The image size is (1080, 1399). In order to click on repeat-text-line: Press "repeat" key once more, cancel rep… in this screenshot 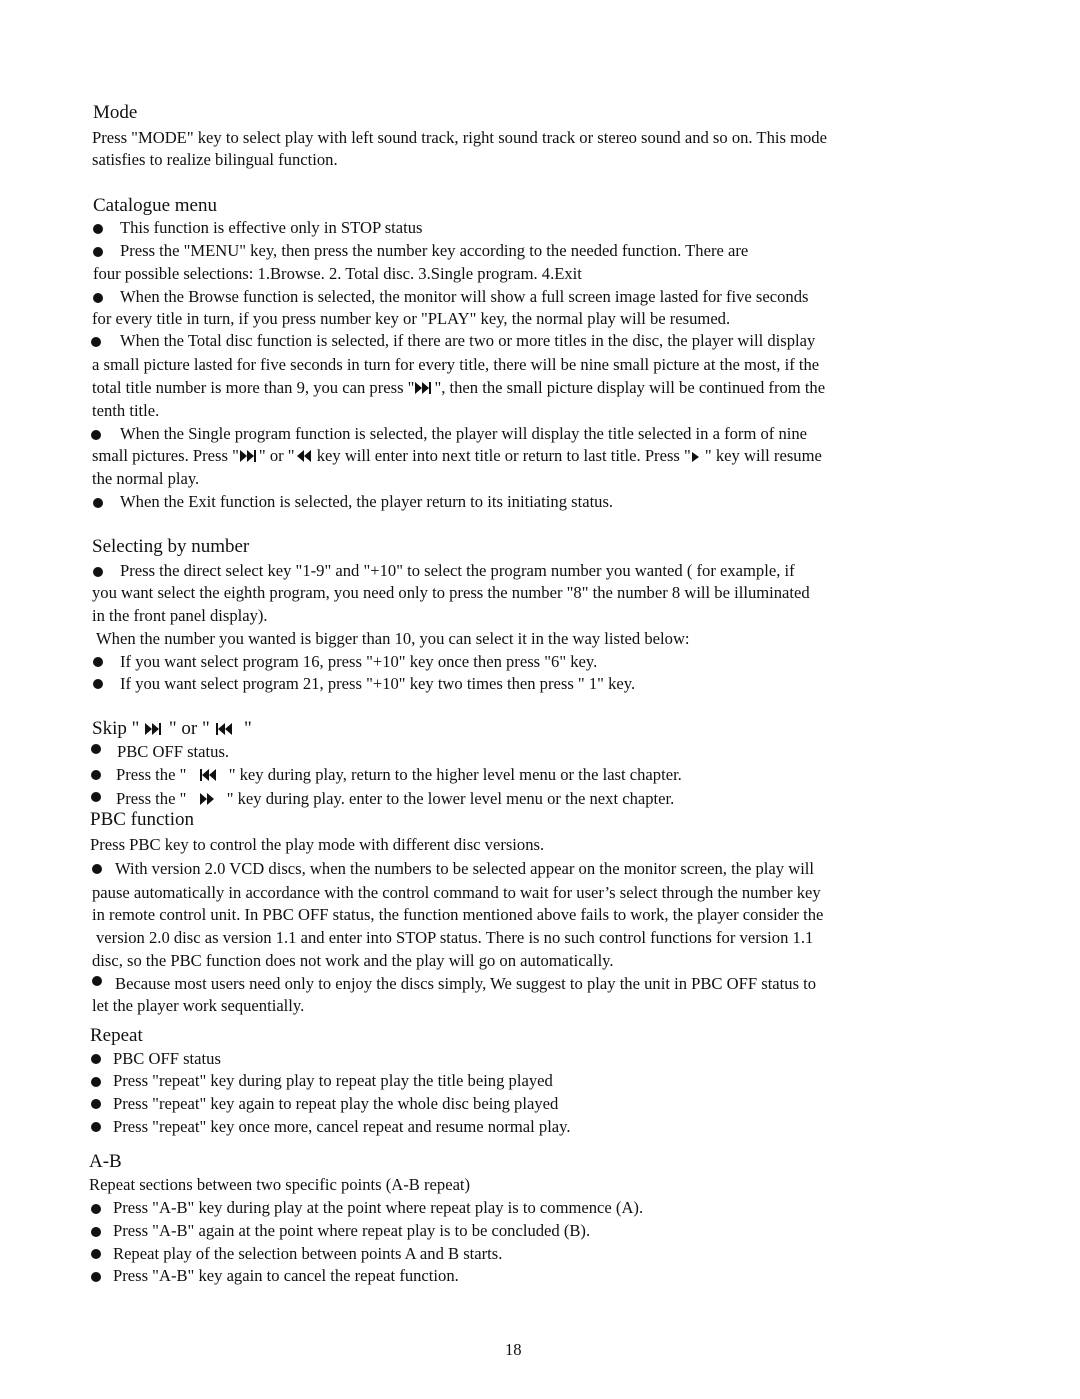, I will do `click(342, 1126)`.